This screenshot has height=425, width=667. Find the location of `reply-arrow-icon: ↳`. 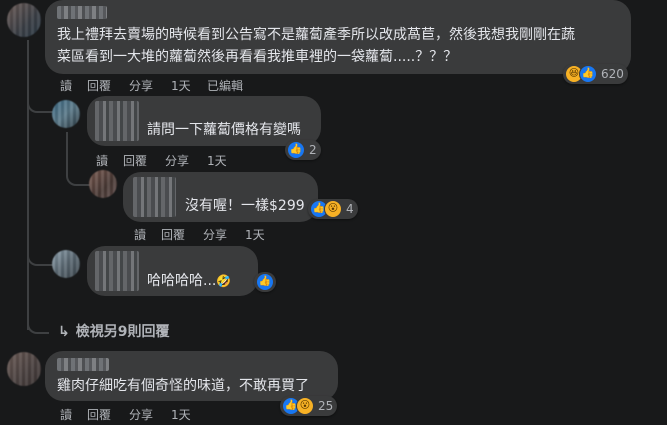

reply-arrow-icon: ↳ is located at coordinates (64, 332).